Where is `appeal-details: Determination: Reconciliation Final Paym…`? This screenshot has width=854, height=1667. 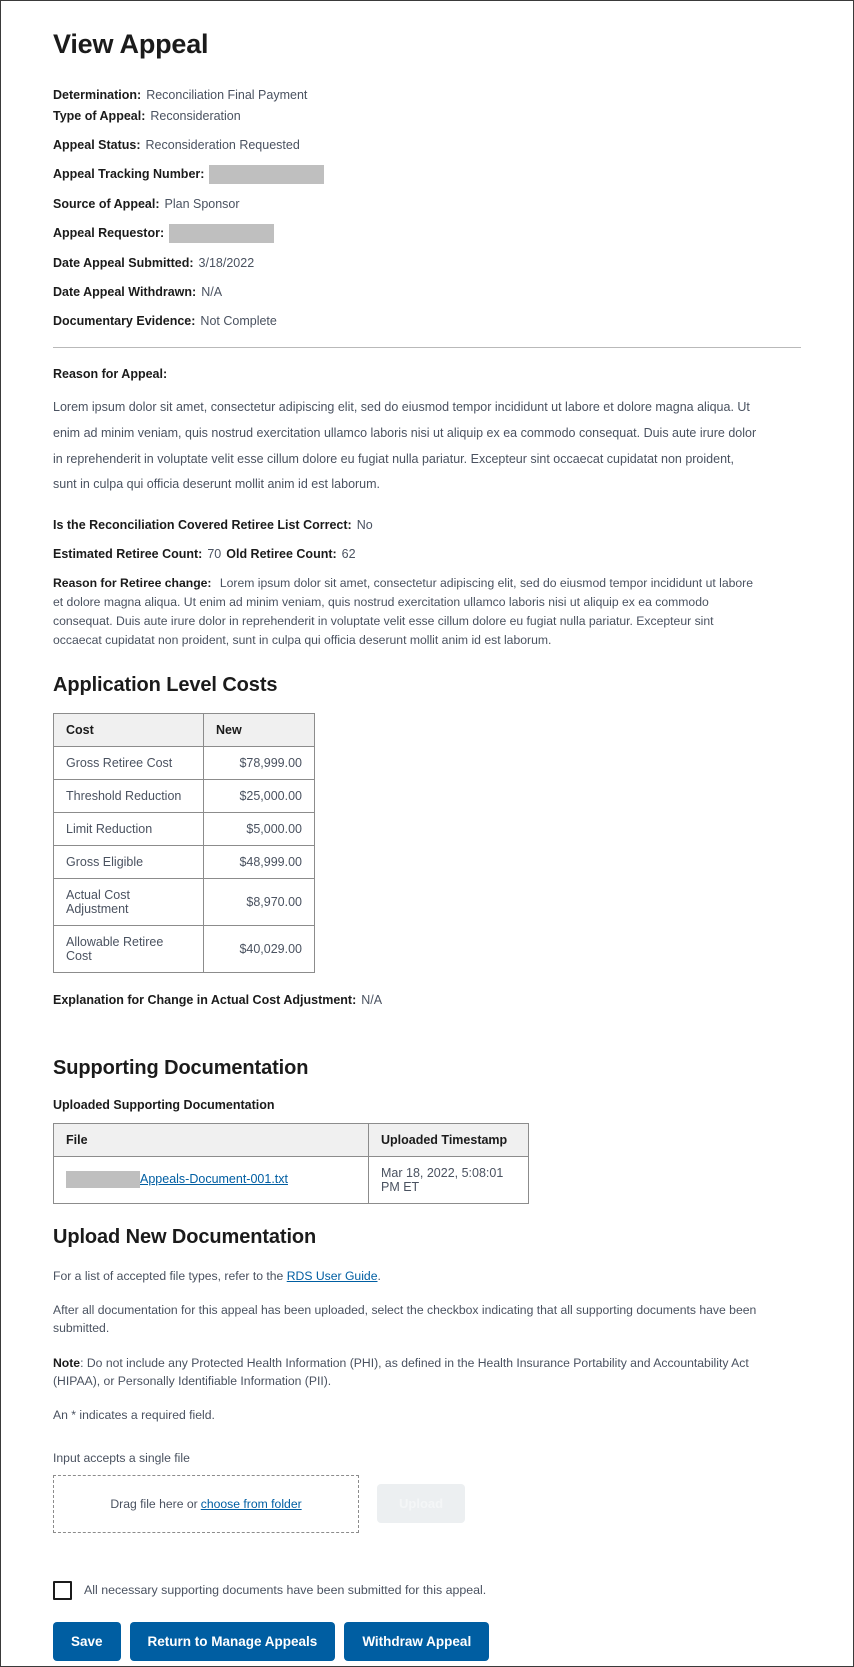 appeal-details: Determination: Reconciliation Final Paym… is located at coordinates (427, 208).